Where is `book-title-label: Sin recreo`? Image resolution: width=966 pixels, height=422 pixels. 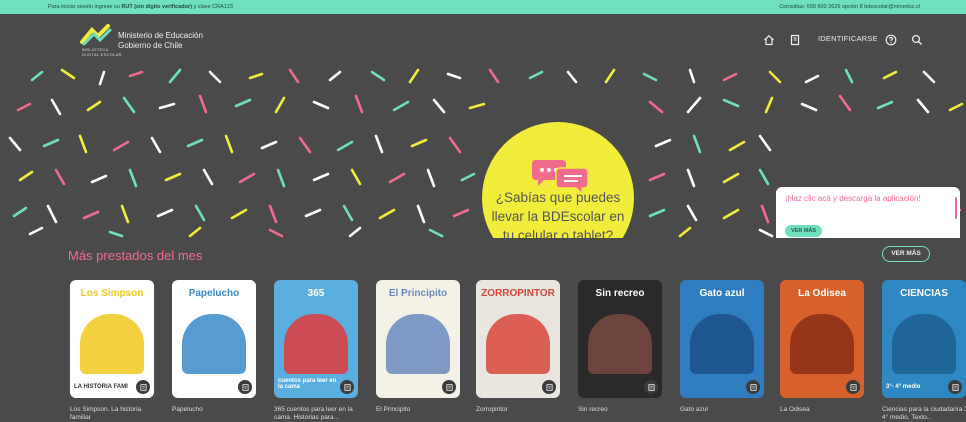
book-title-label: Sin recreo is located at coordinates (624, 410).